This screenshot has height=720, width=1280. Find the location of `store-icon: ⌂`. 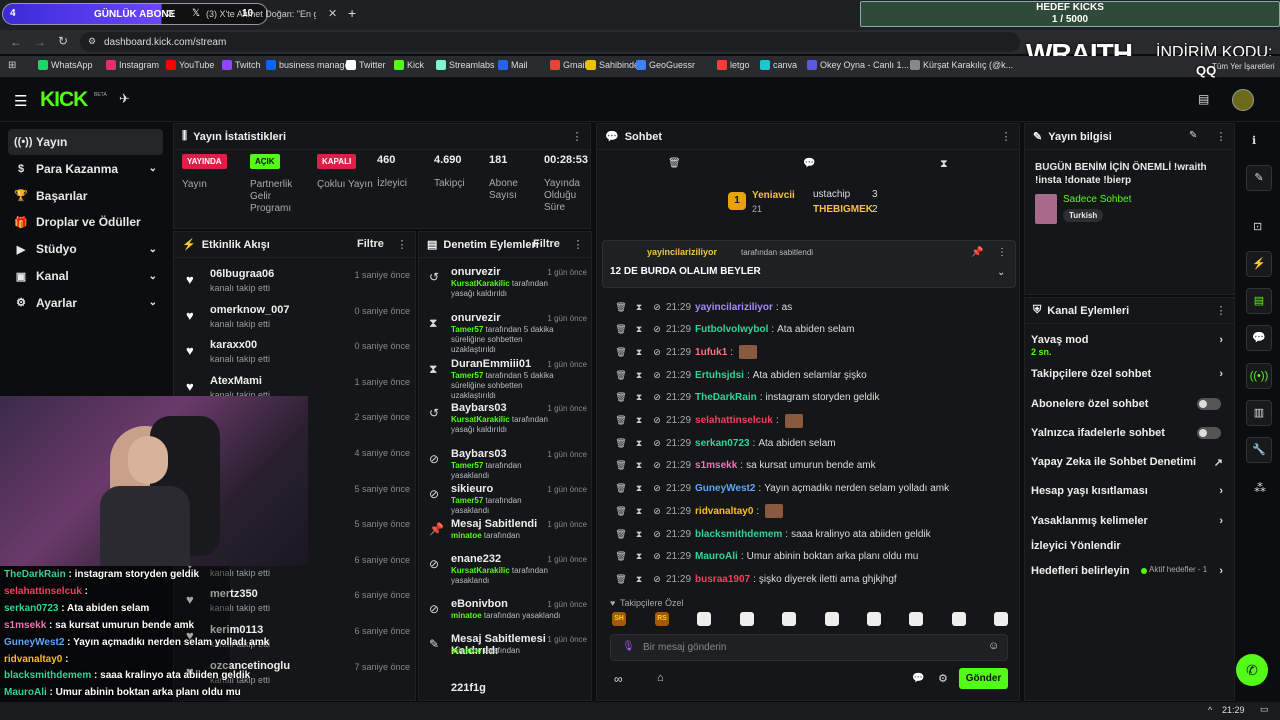

store-icon: ⌂ is located at coordinates (660, 678).